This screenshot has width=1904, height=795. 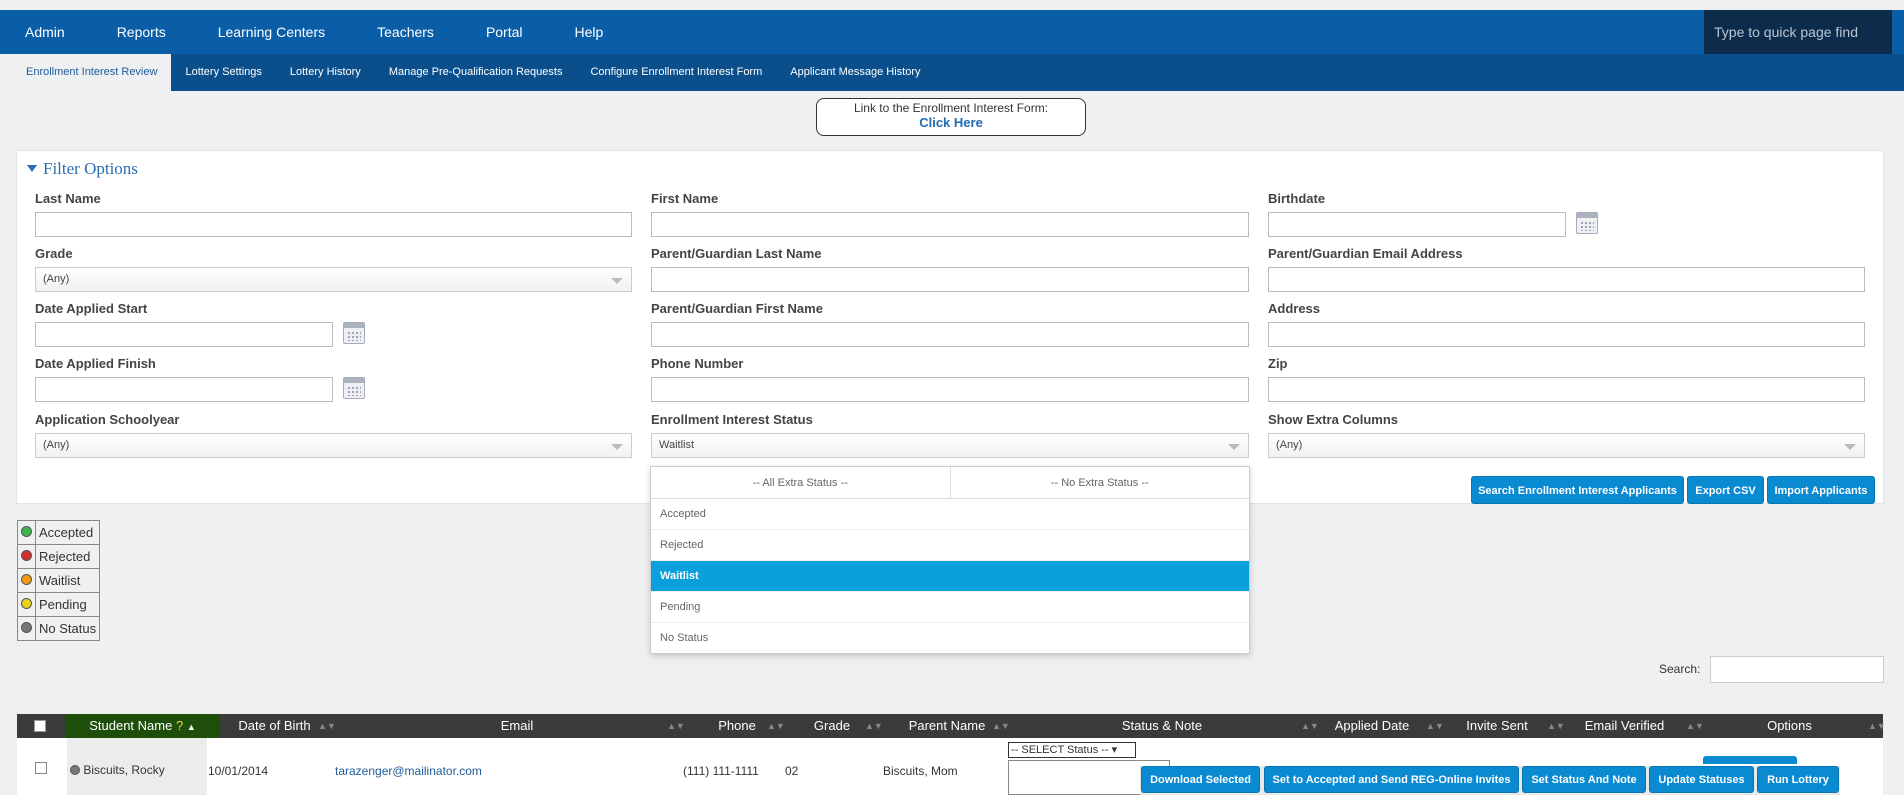 I want to click on th-grade: Grade, so click(x=832, y=726).